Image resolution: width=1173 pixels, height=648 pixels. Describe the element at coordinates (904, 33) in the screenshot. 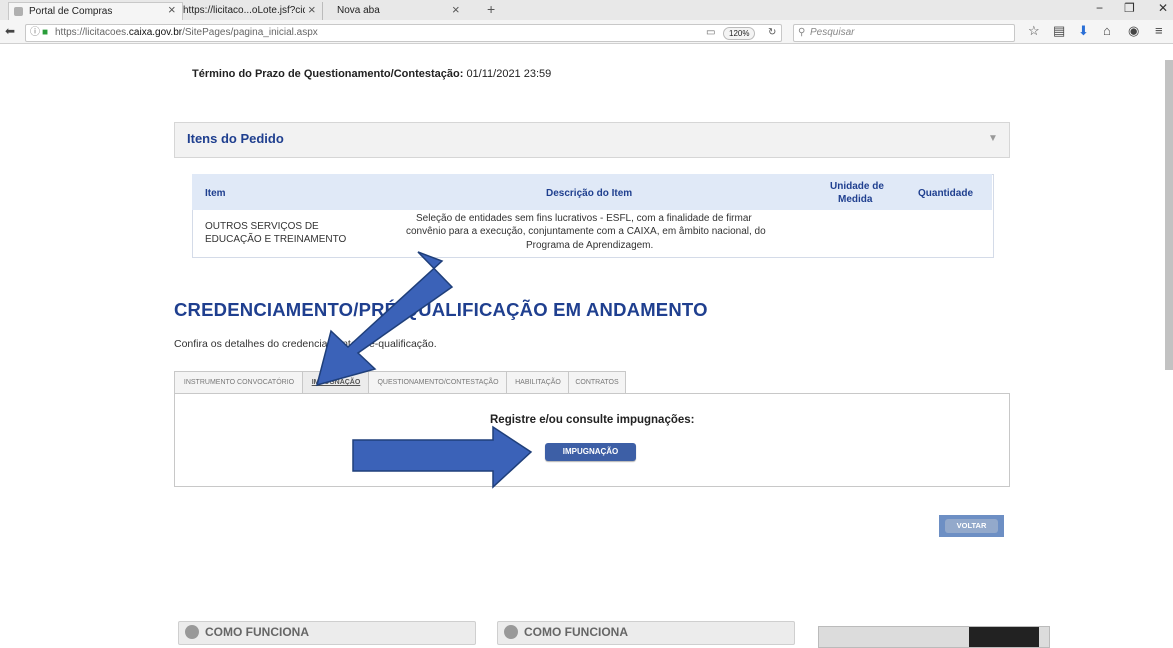

I see `search-bar: ⚲ Pesquisar` at that location.